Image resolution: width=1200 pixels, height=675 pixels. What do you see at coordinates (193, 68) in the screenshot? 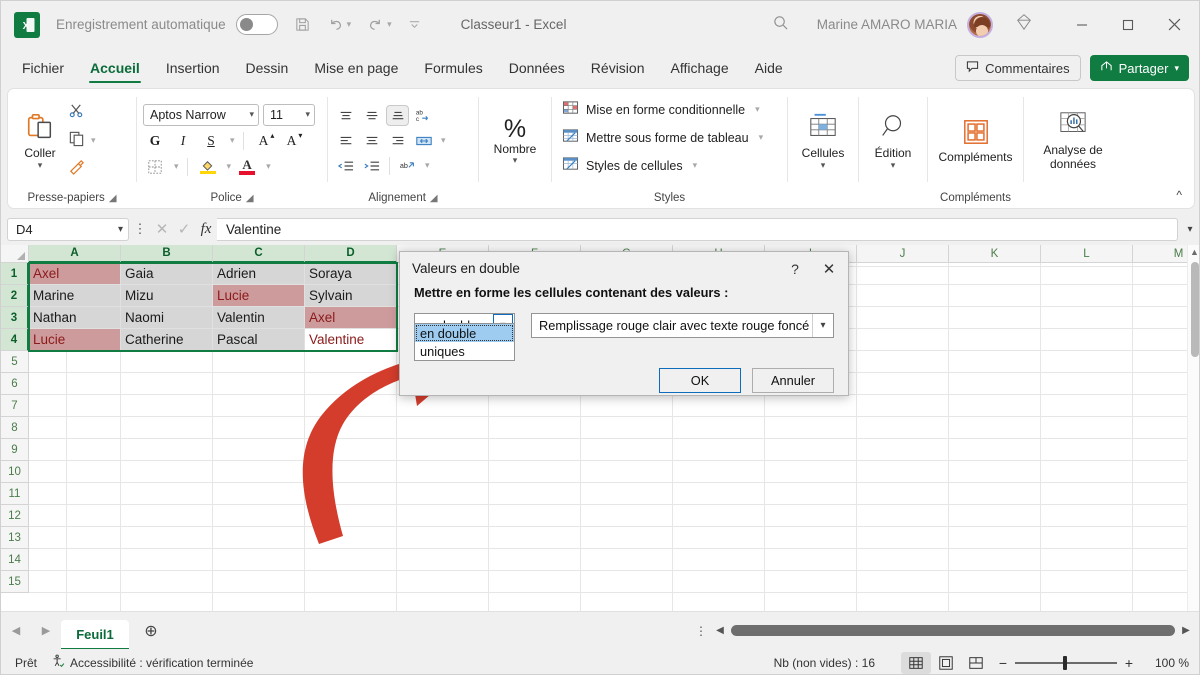
I see `tab-insertion: Insertion` at bounding box center [193, 68].